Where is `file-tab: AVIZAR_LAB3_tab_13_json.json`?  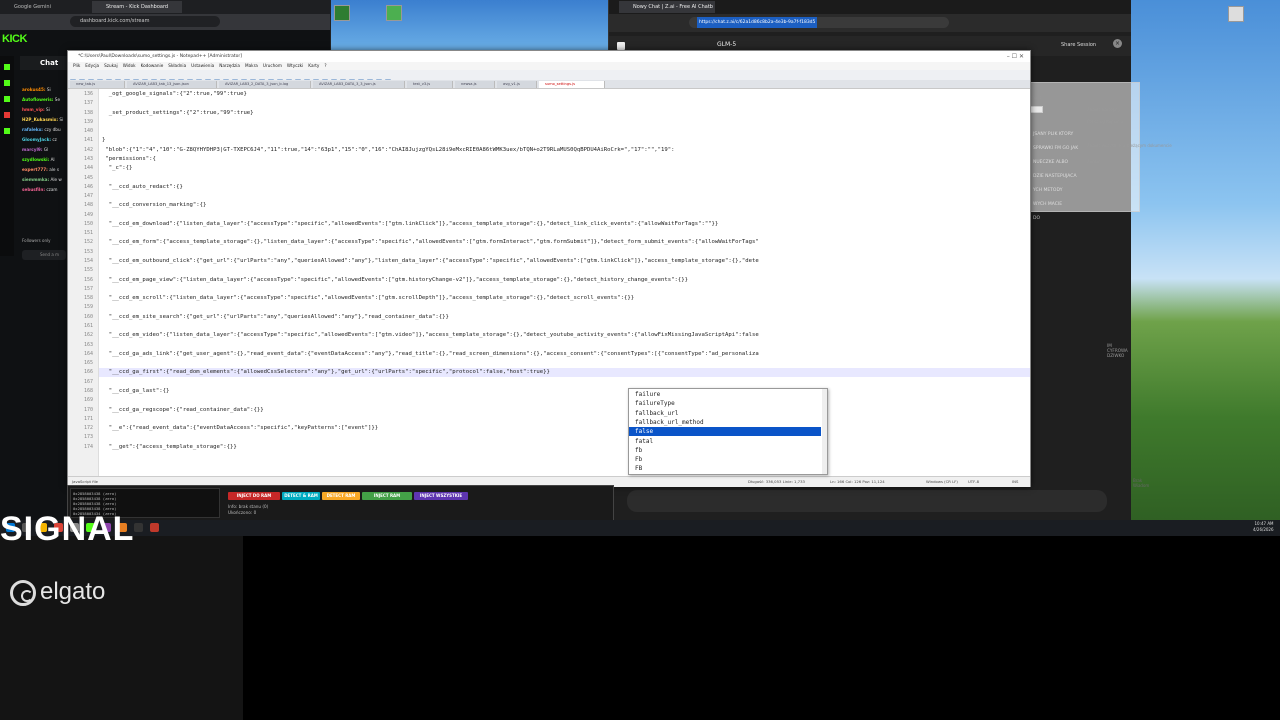 file-tab: AVIZAR_LAB3_tab_13_json.json is located at coordinates (172, 84).